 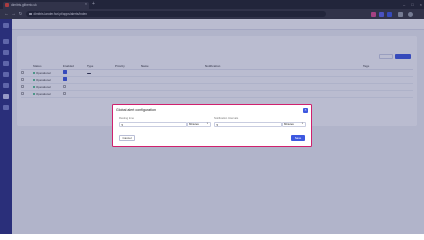 What do you see at coordinates (194, 124) in the screenshot?
I see `resting-time-unit: Minutes` at bounding box center [194, 124].